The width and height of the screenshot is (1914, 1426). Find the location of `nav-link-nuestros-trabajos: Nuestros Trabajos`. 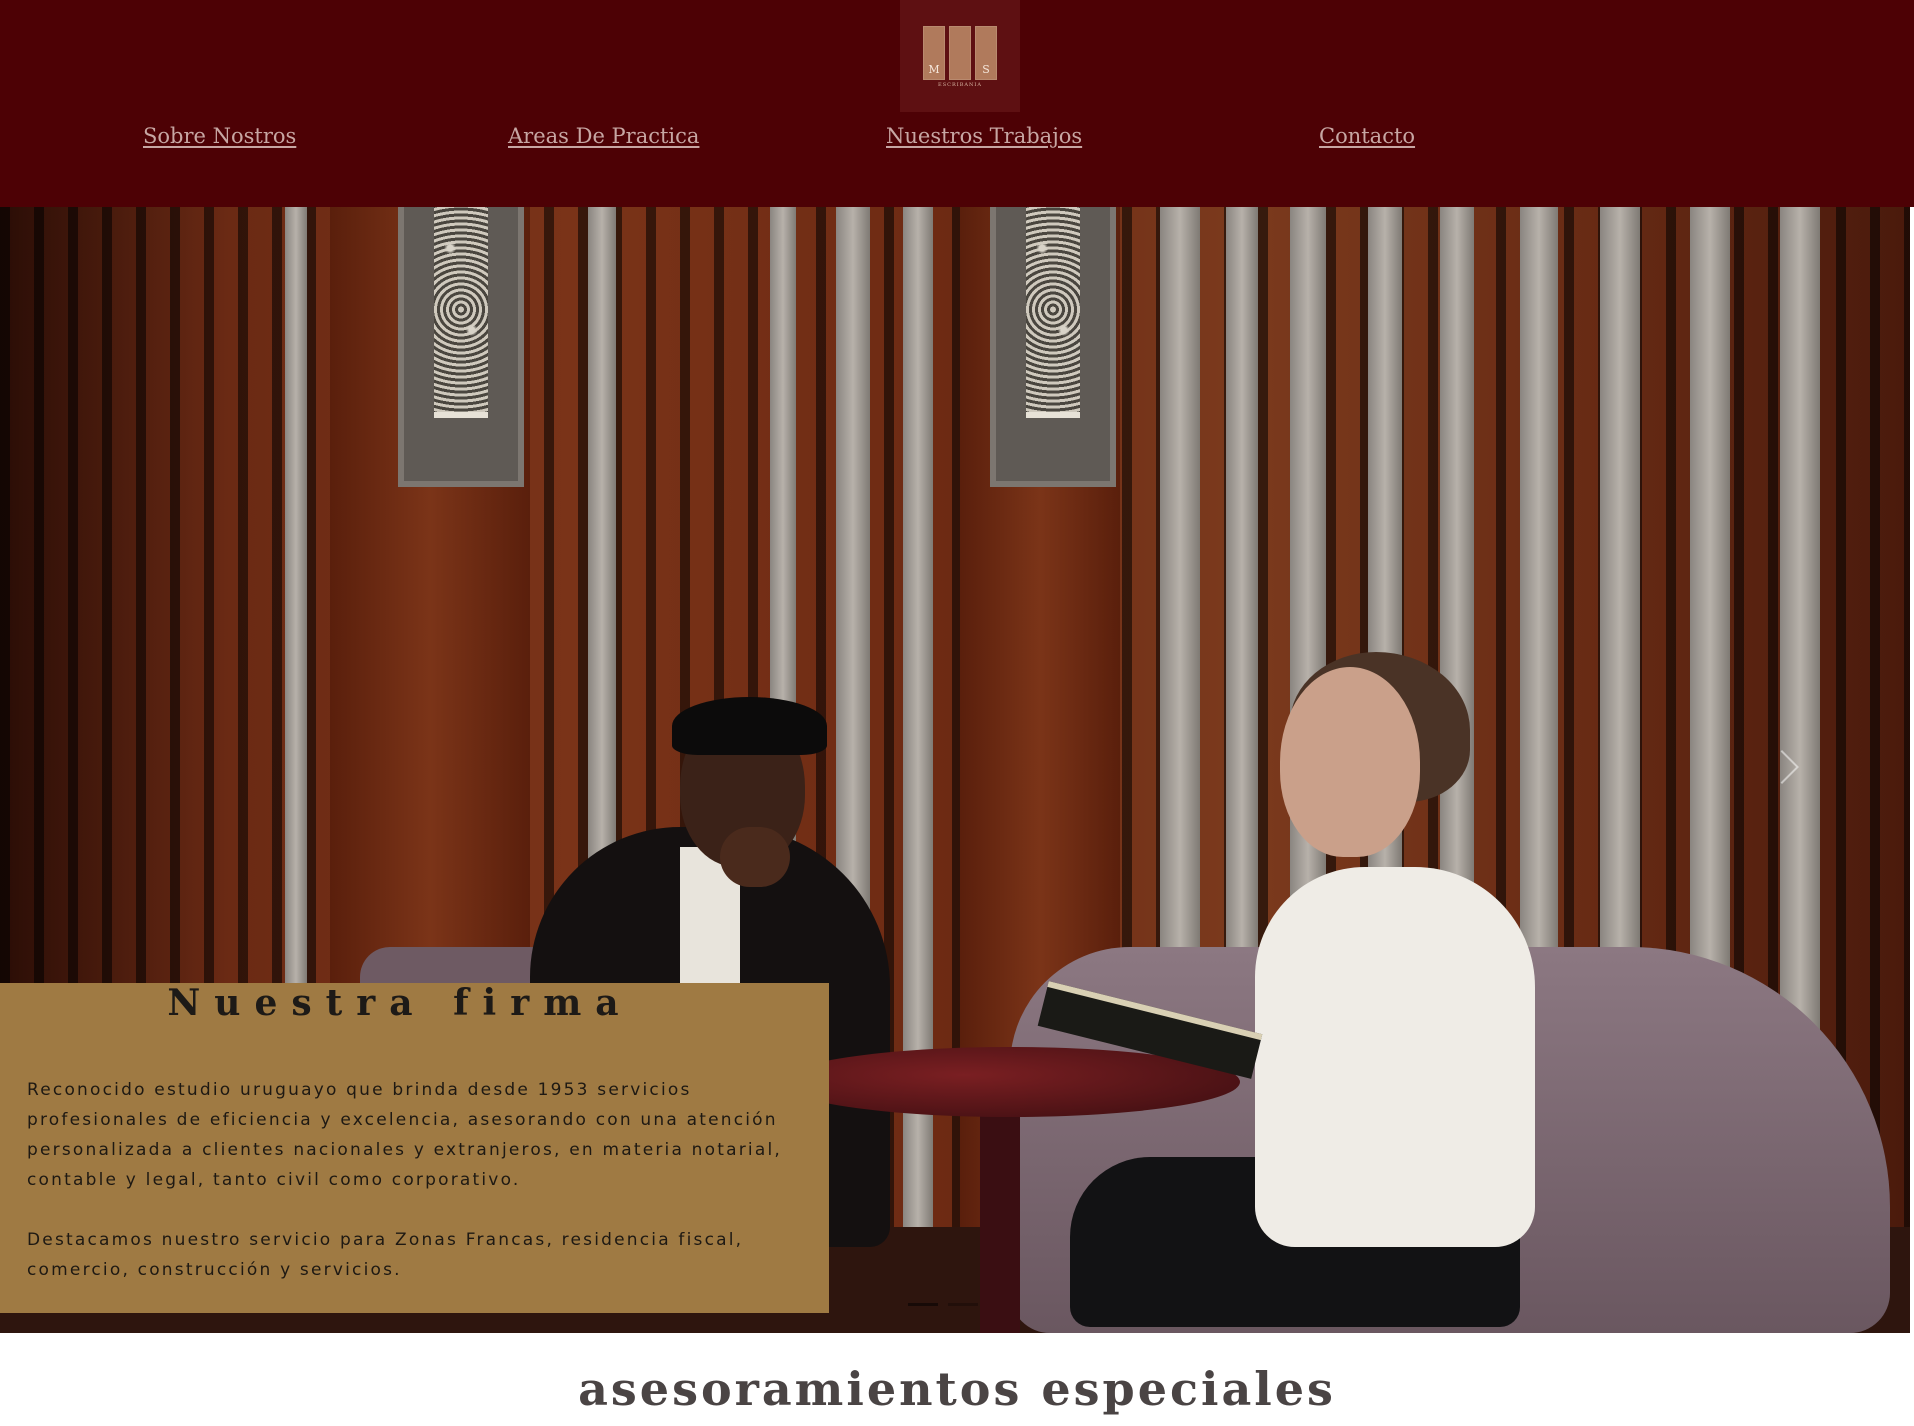

nav-link-nuestros-trabajos: Nuestros Trabajos is located at coordinates (984, 136).